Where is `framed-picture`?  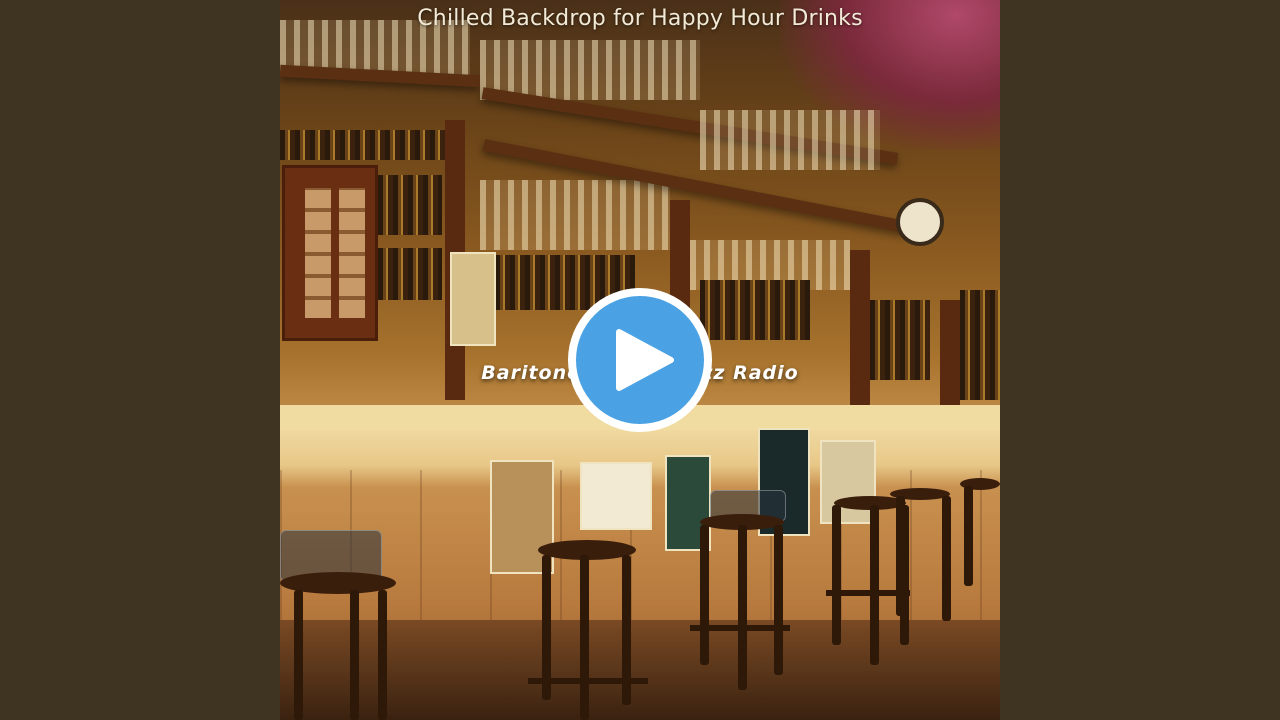 framed-picture is located at coordinates (473, 299).